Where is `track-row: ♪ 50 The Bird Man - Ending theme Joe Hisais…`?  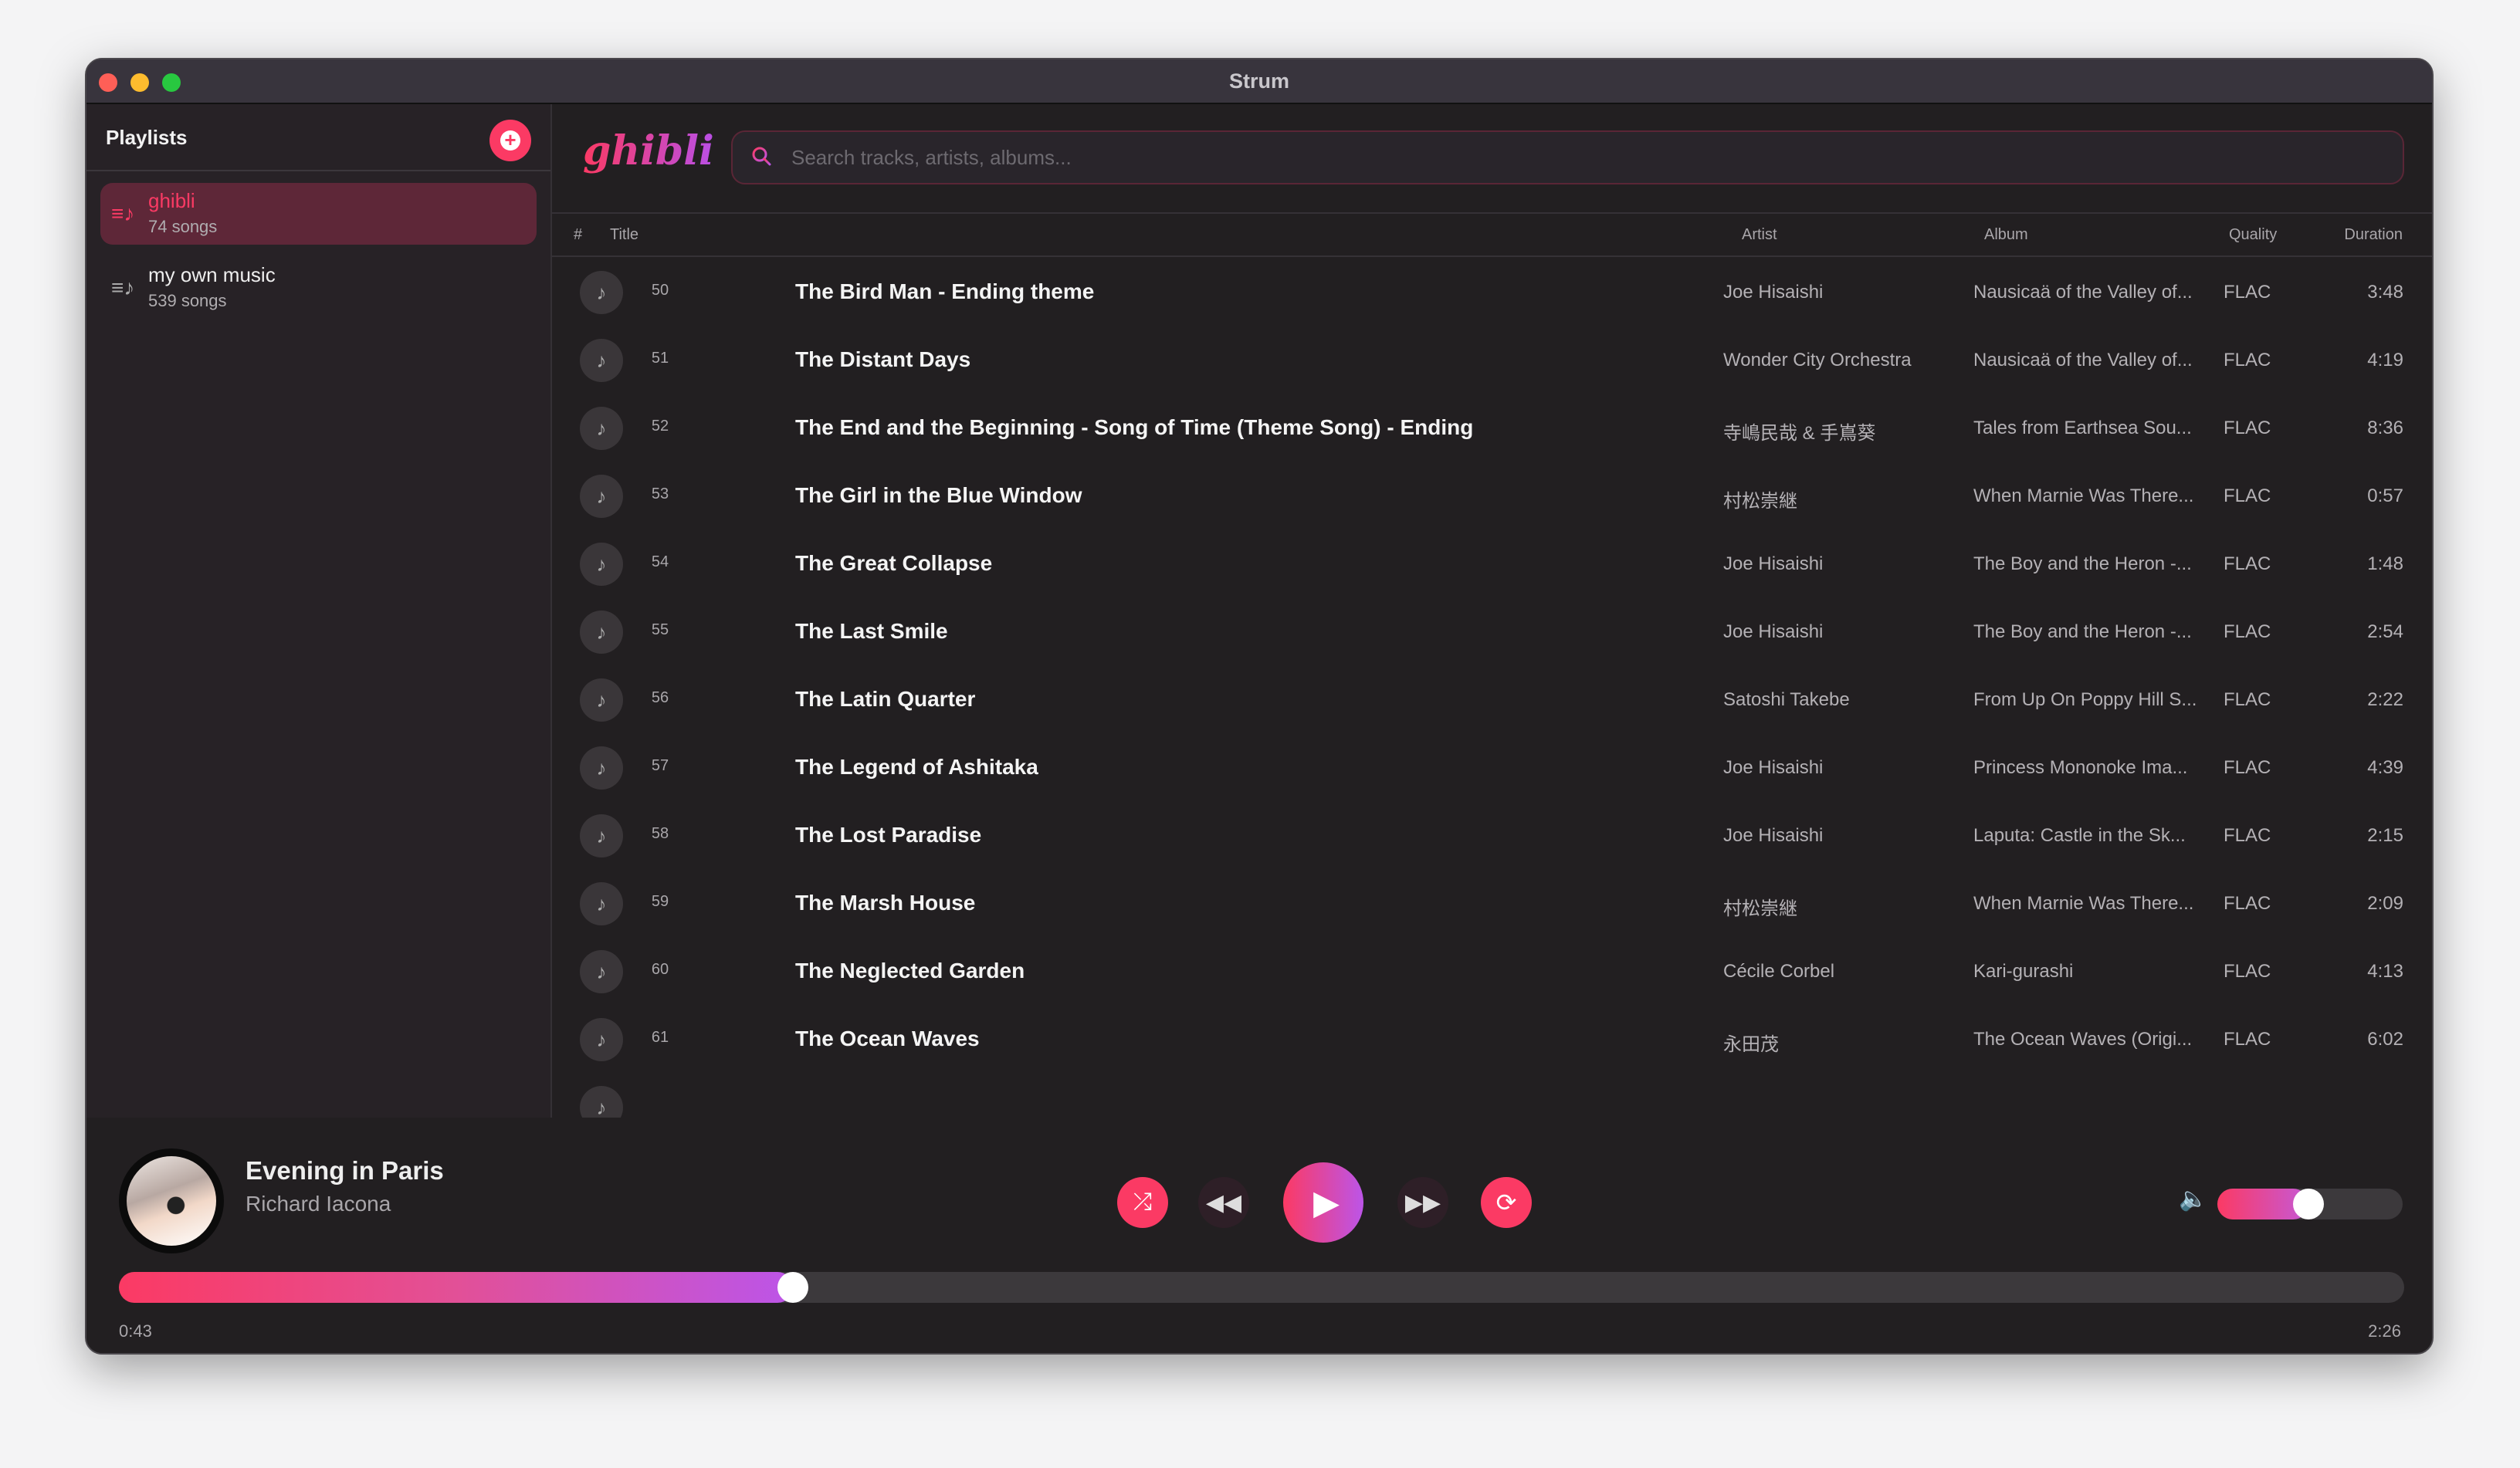 track-row: ♪ 50 The Bird Man - Ending theme Joe Hisais… is located at coordinates (1492, 292).